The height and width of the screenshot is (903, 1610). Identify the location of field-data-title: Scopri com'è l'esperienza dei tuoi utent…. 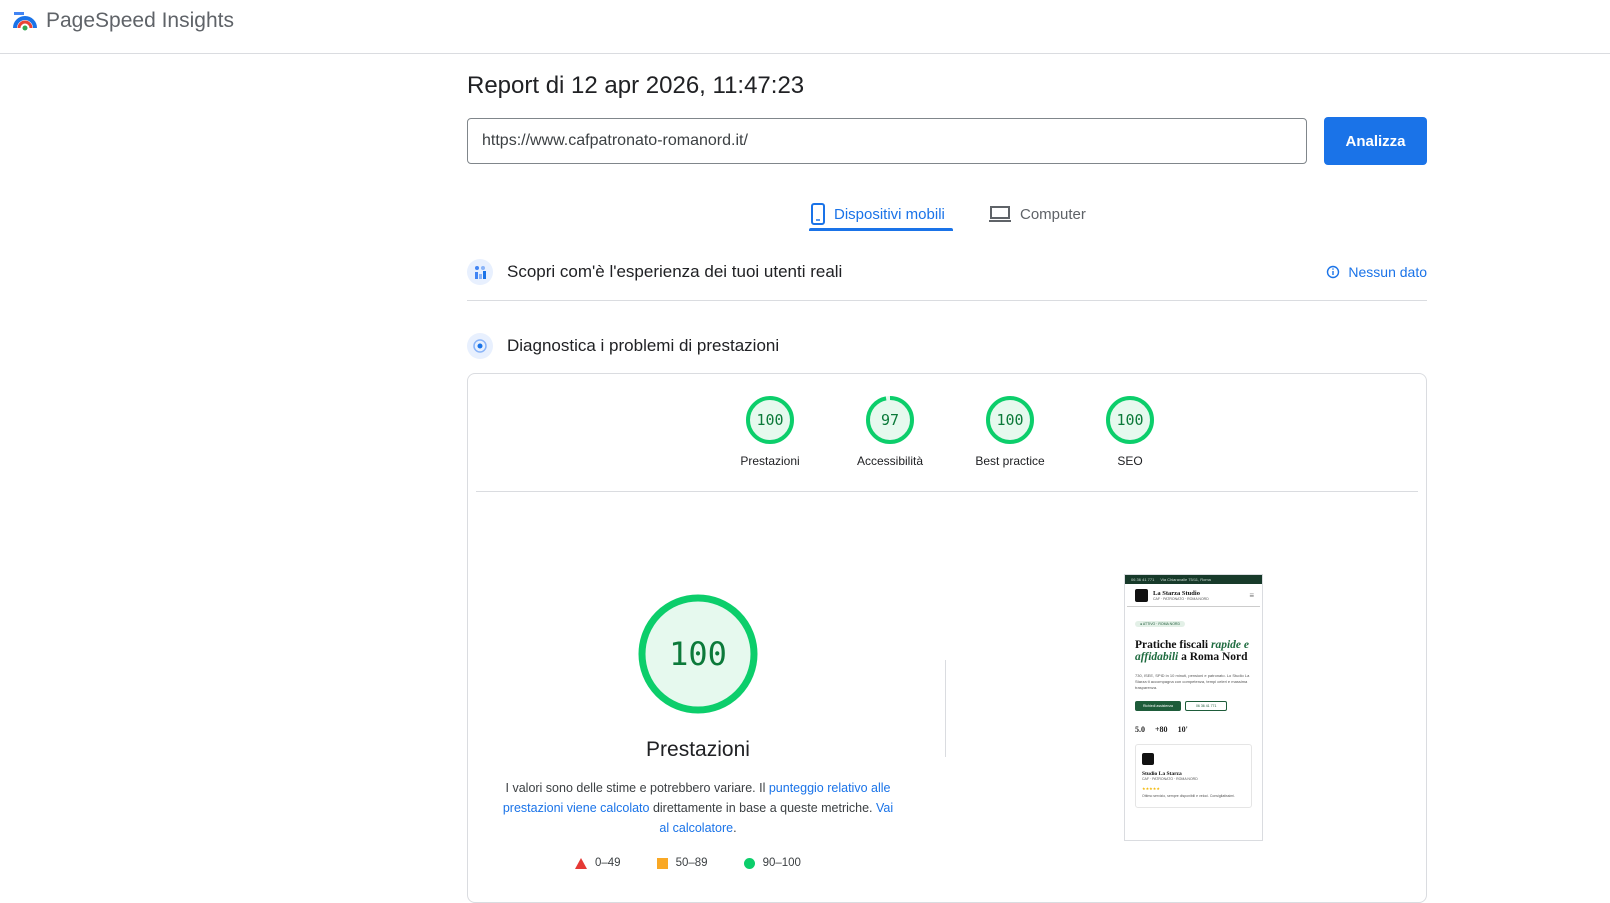
(675, 271).